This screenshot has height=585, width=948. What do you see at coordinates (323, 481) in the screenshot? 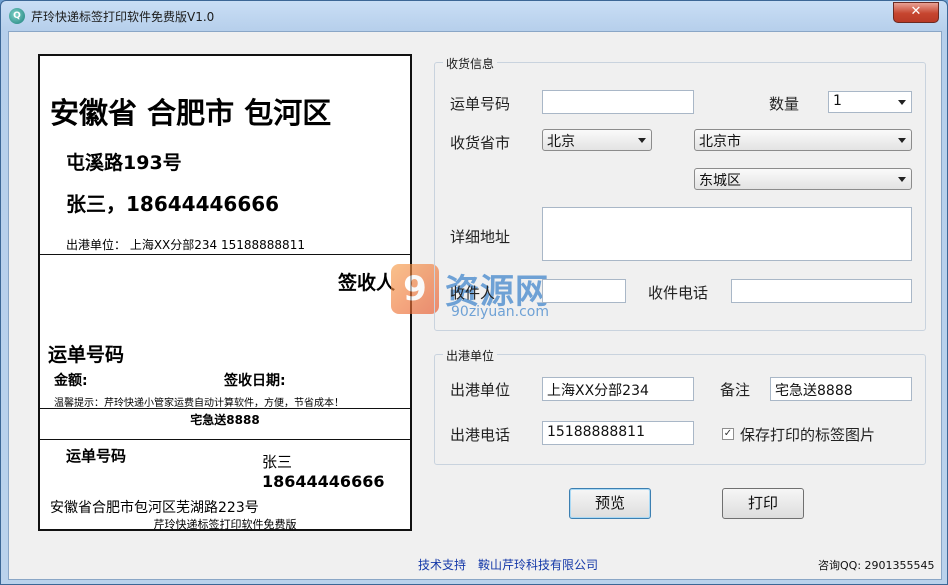
I see `label-stub-phone: 18644446666` at bounding box center [323, 481].